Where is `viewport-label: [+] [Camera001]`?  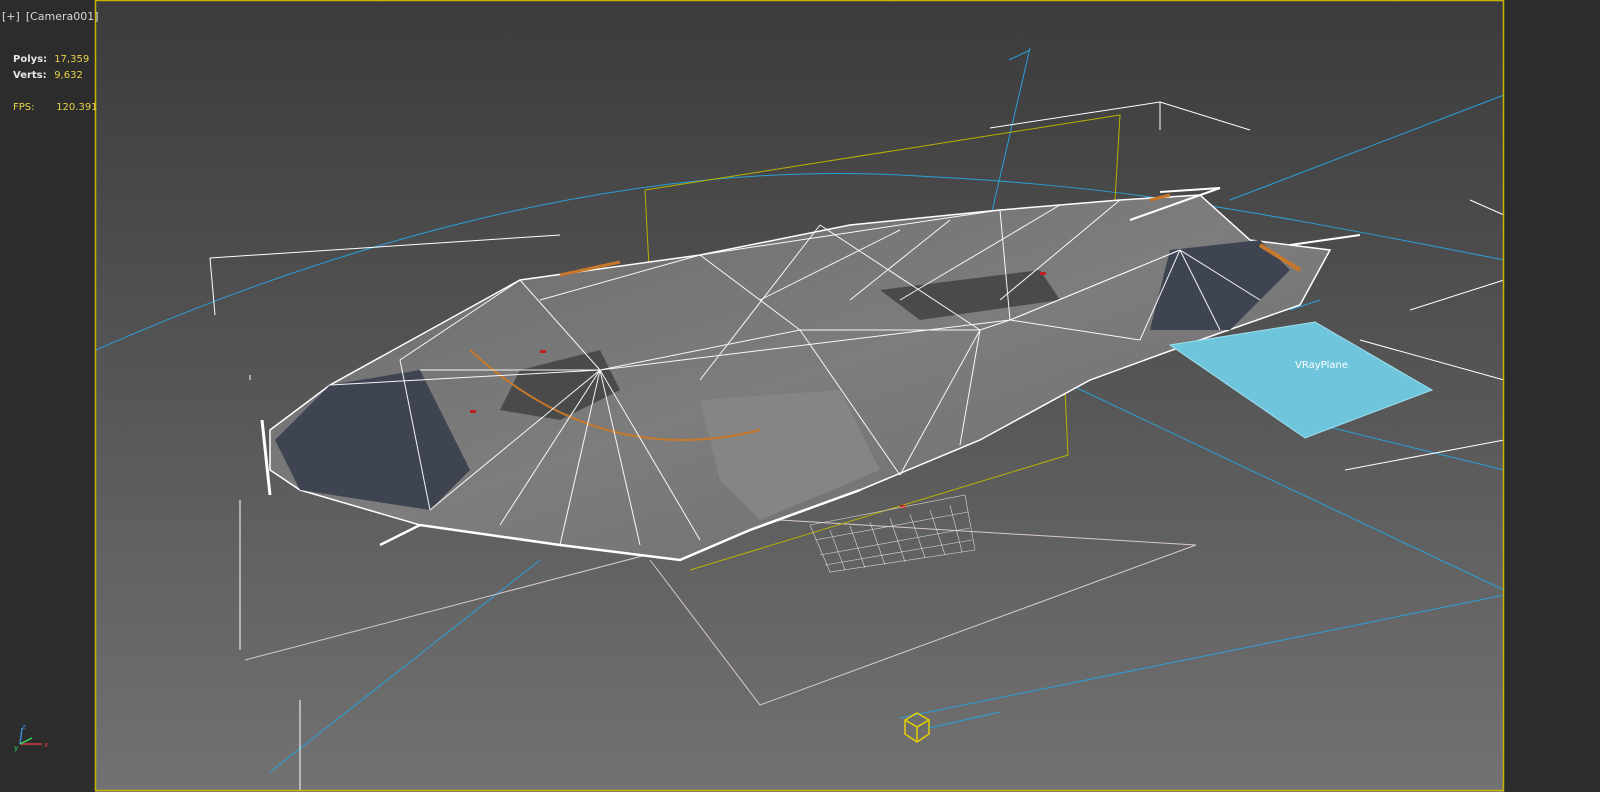
viewport-label: [+] [Camera001] is located at coordinates (53, 16).